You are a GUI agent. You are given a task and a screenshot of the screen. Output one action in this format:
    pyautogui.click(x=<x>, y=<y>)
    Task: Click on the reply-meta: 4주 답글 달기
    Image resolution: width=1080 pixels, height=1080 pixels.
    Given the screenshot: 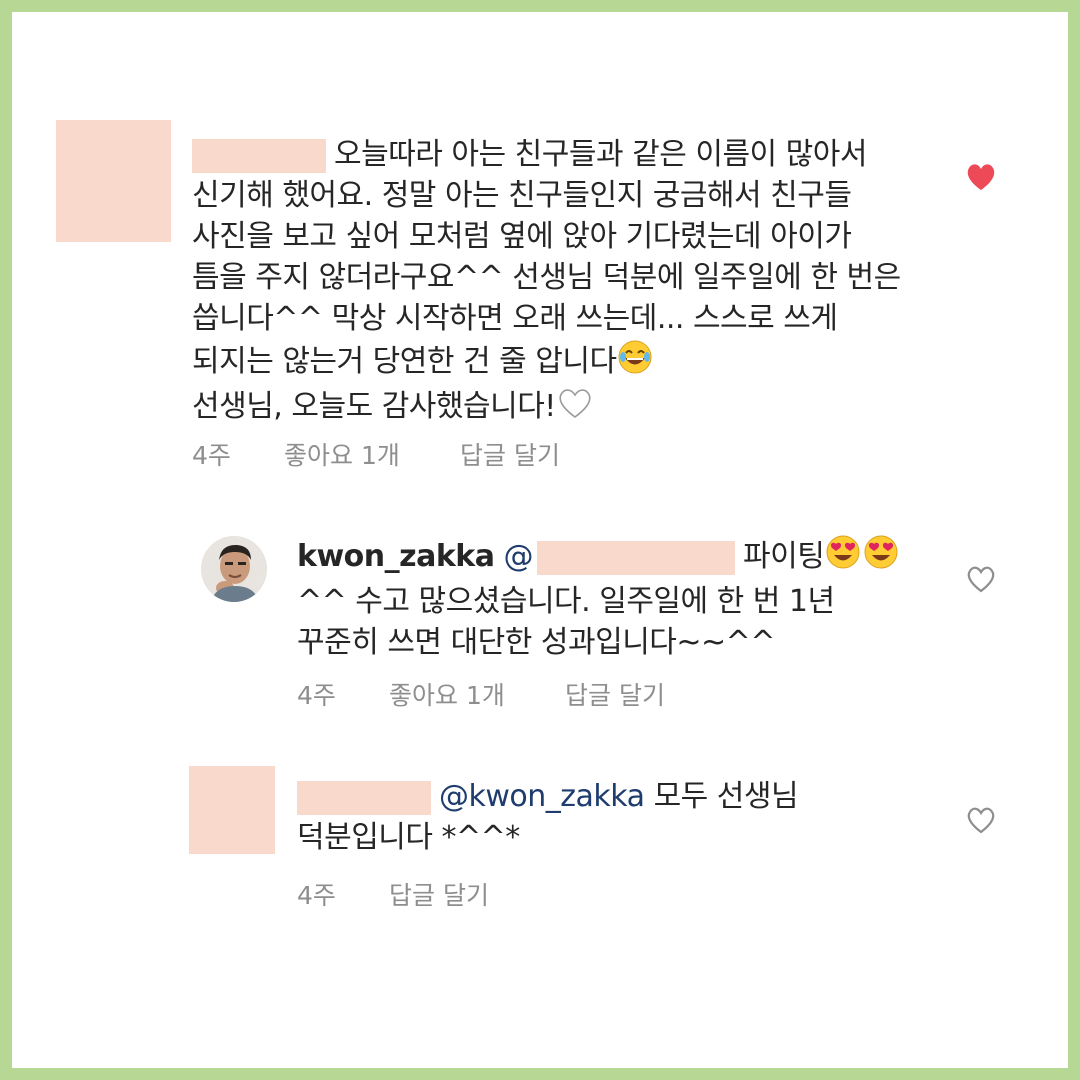 What is the action you would take?
    pyautogui.click(x=393, y=894)
    